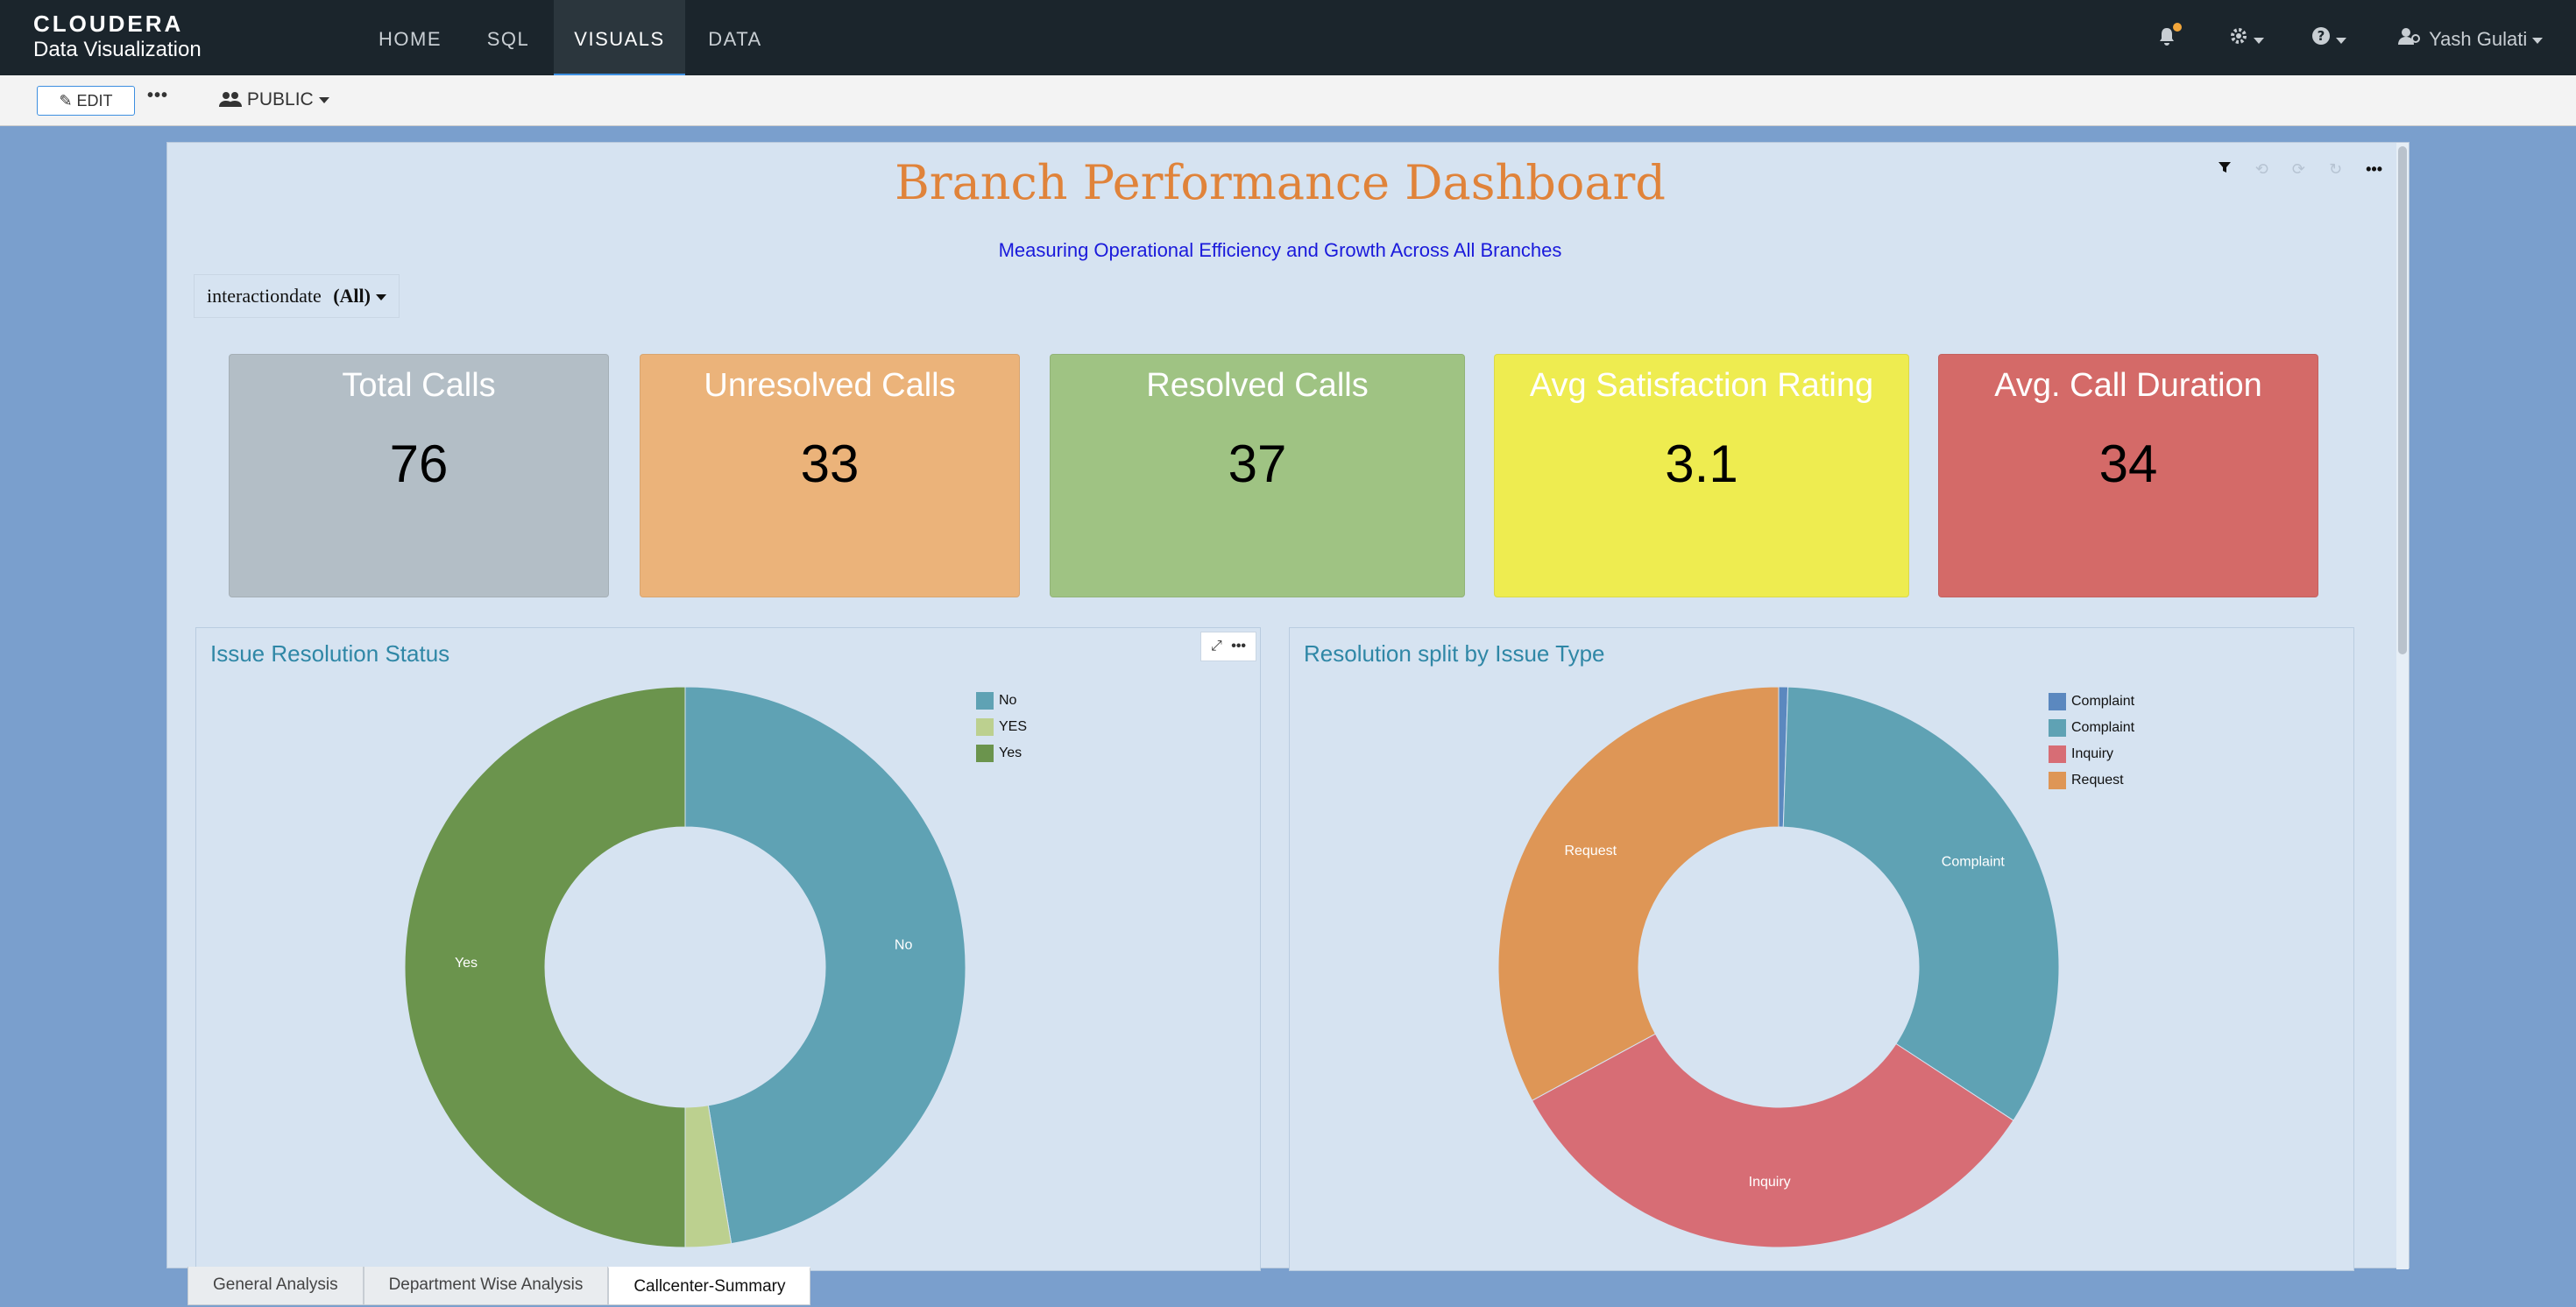  I want to click on dashboard-more-button: •••, so click(2374, 169).